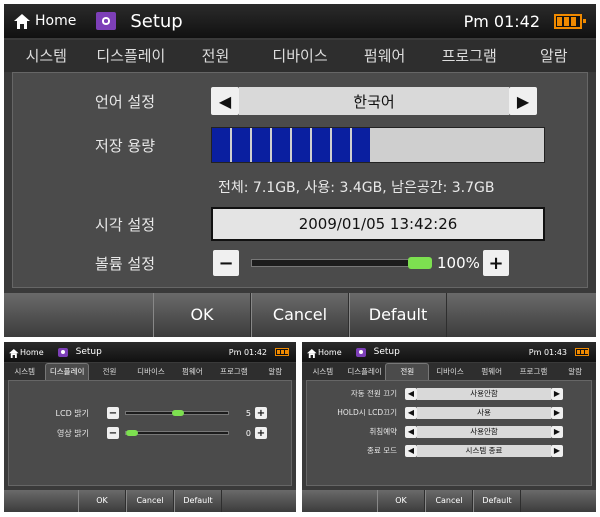 This screenshot has width=600, height=517. Describe the element at coordinates (177, 433) in the screenshot. I see `video-slider` at that location.